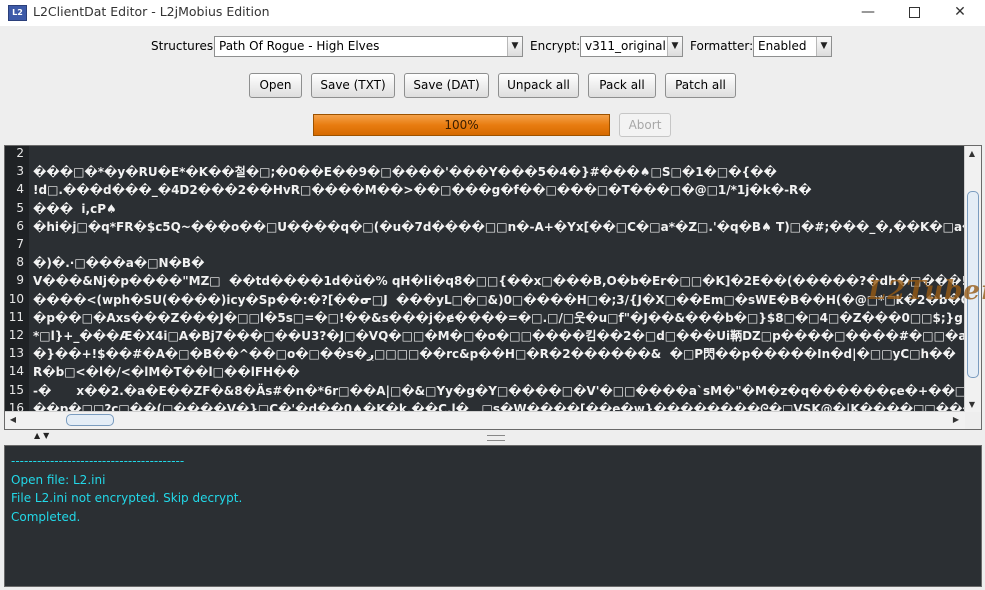 Image resolution: width=985 pixels, height=590 pixels. I want to click on minimize-button: —, so click(868, 13).